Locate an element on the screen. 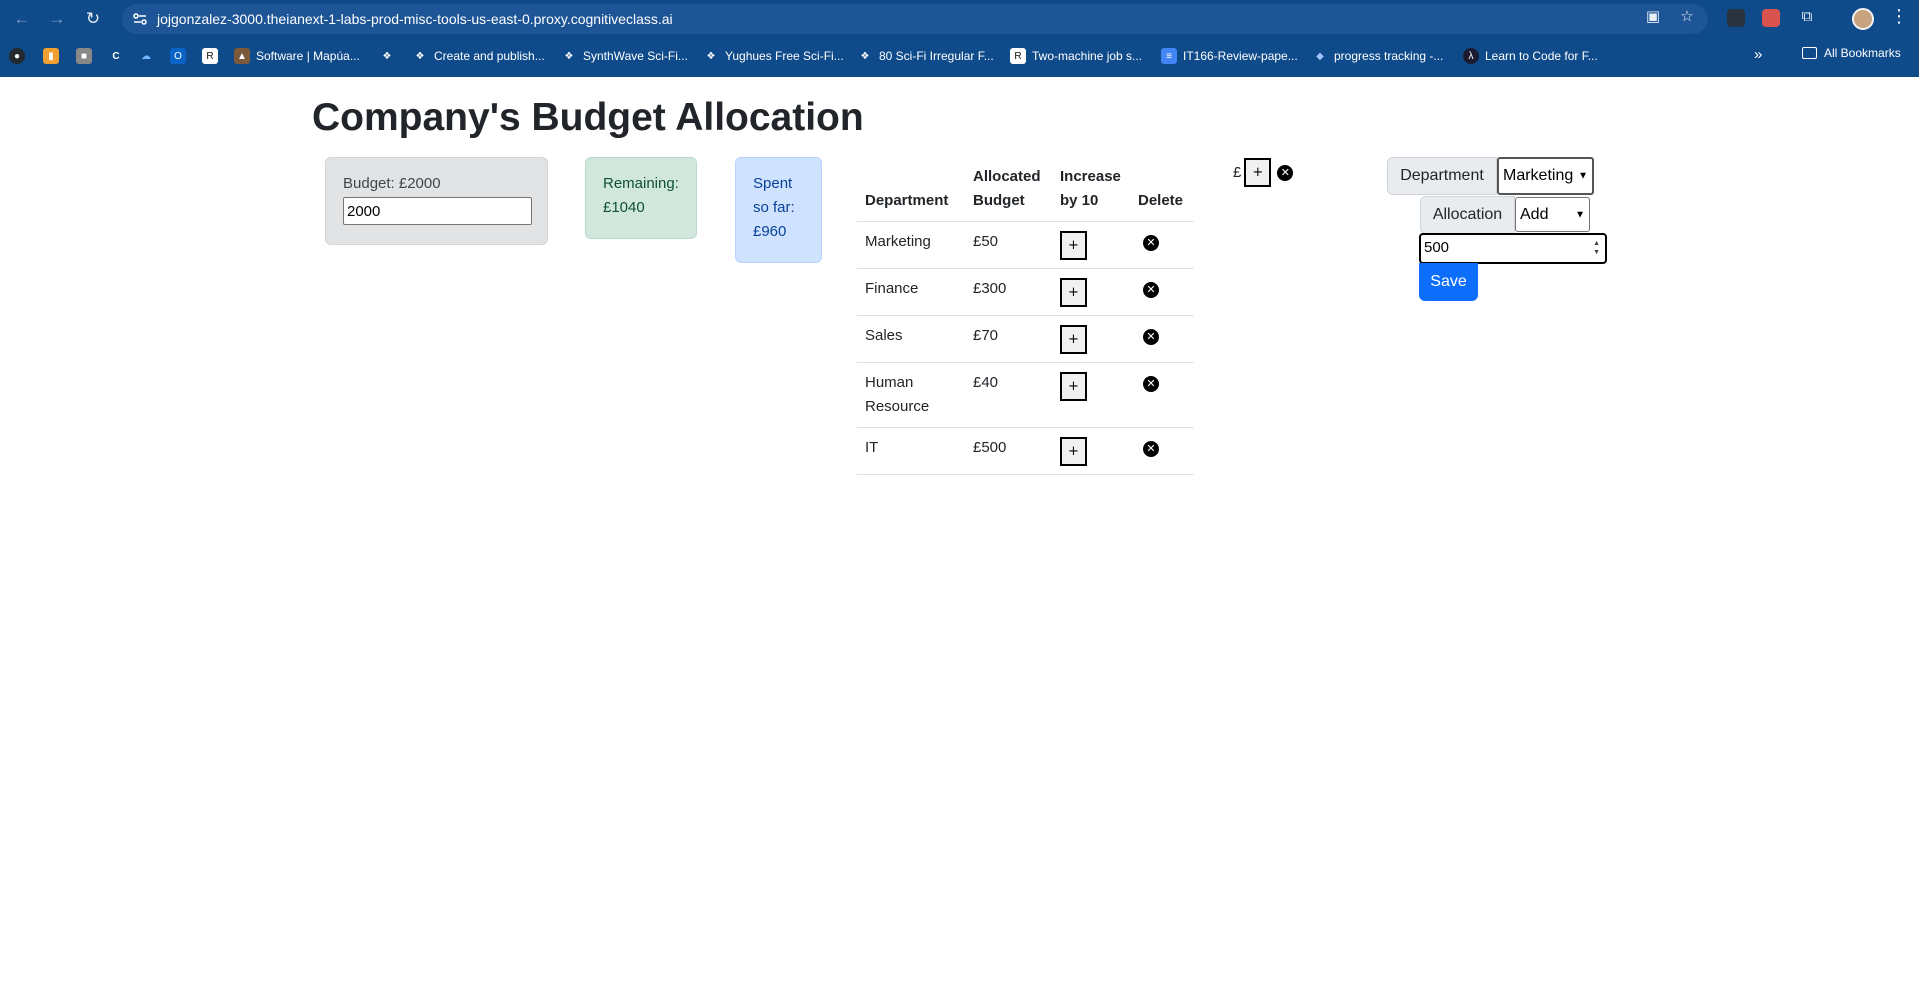  remaining-card: Remaining: £1040 is located at coordinates (641, 198).